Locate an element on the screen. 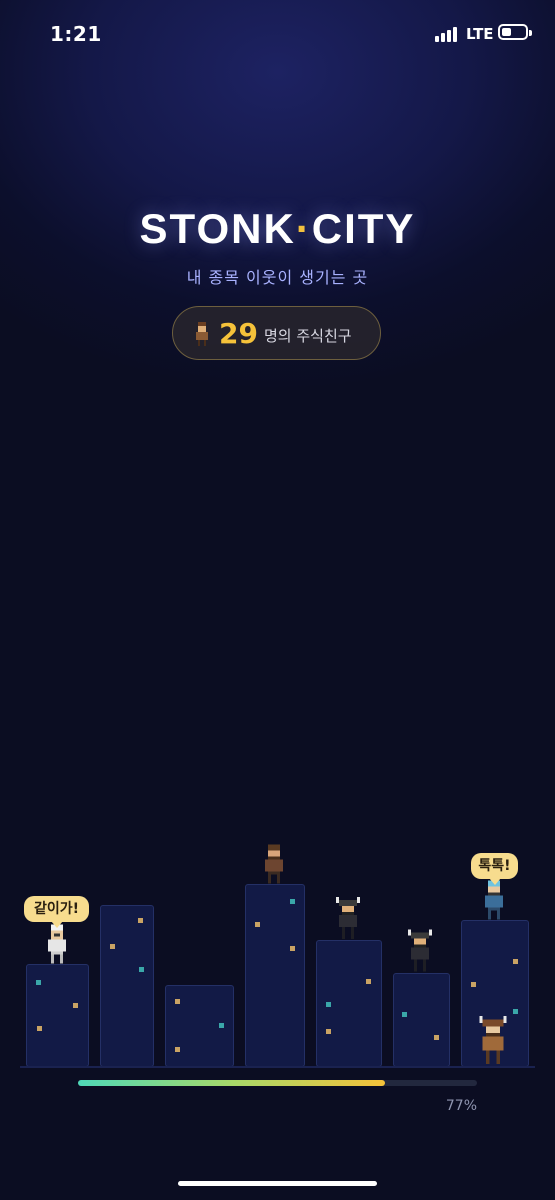 This screenshot has height=1200, width=555. logo-text-stonk: STONK is located at coordinates (217, 228).